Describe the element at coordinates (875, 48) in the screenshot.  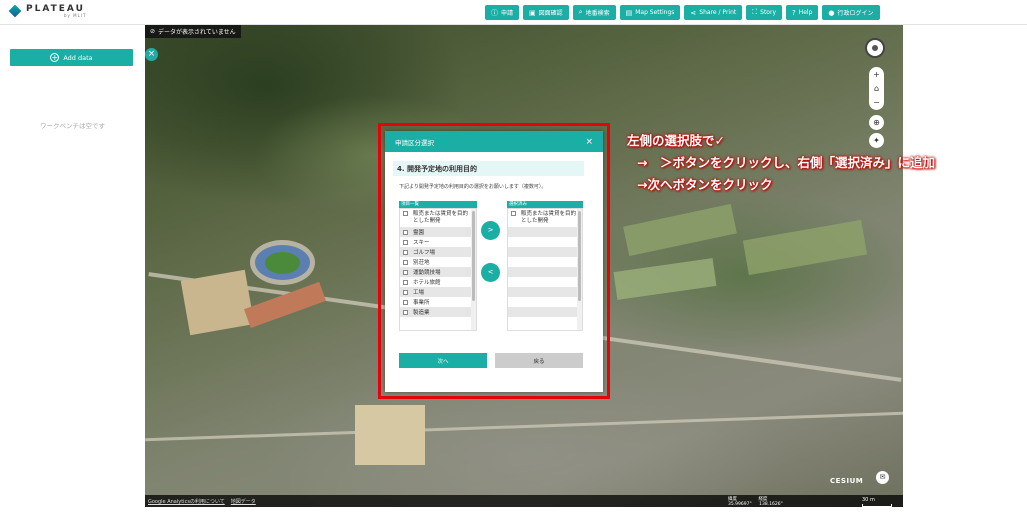
I see `compass-icon` at that location.